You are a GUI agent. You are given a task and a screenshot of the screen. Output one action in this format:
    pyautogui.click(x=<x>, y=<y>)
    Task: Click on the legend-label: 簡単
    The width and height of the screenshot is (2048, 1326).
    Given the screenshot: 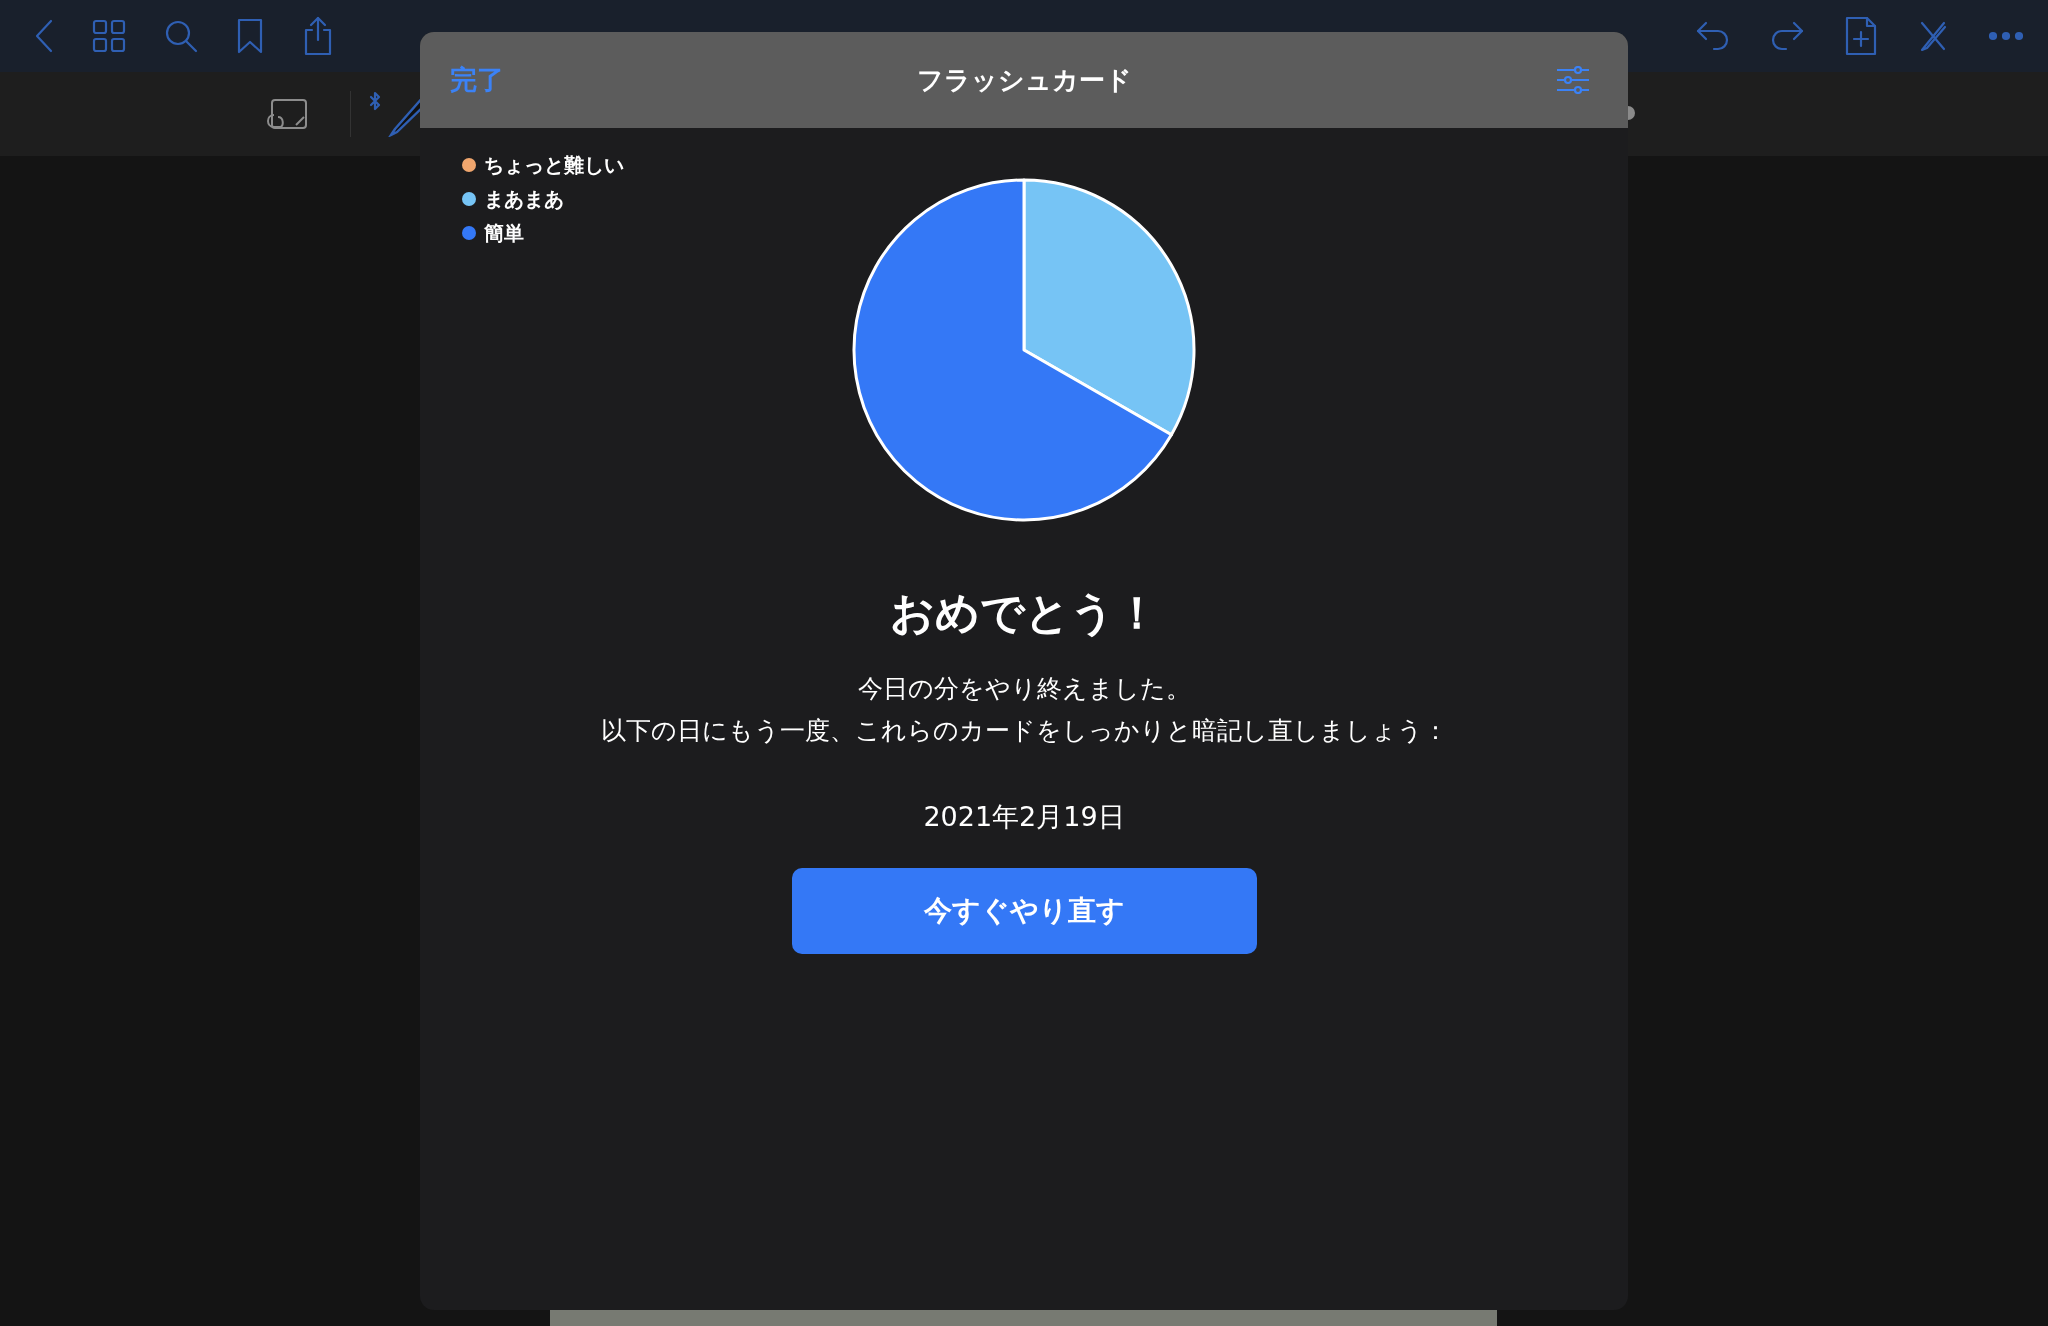 What is the action you would take?
    pyautogui.click(x=504, y=233)
    